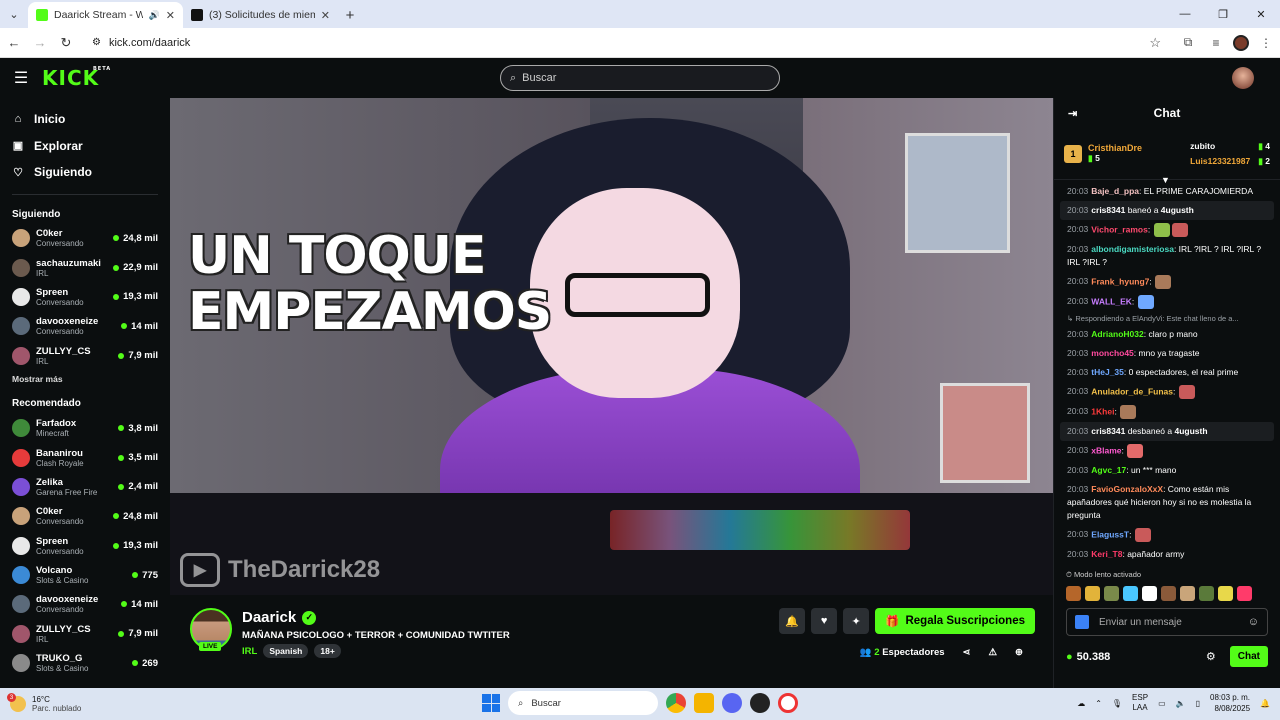 This screenshot has width=1280, height=720. I want to click on follow-heart-button: ♥, so click(824, 621).